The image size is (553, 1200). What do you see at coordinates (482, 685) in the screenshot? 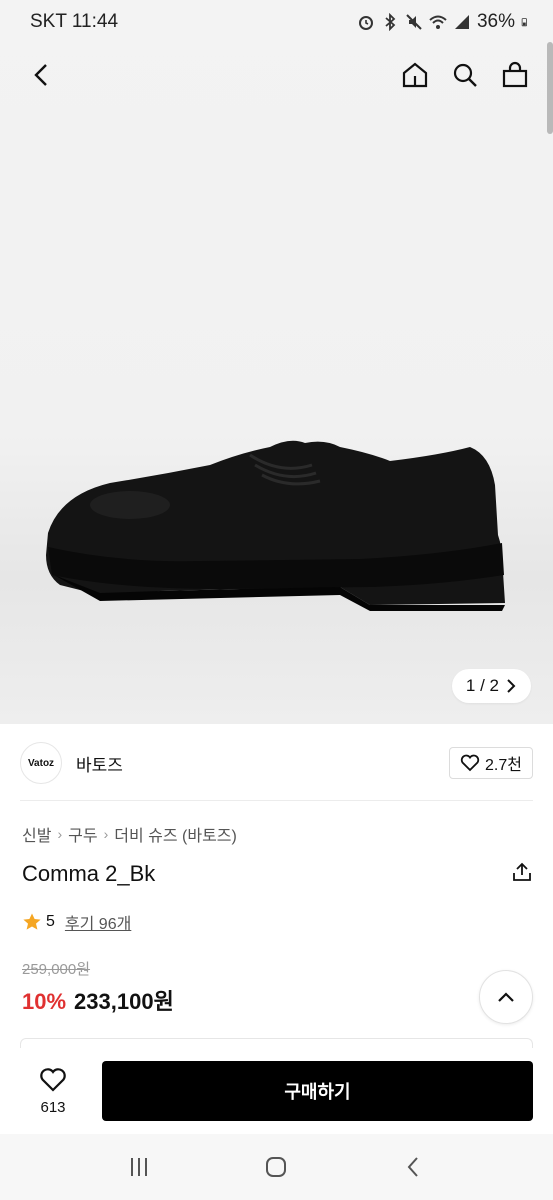
I see `pager-text: 1 / 2` at bounding box center [482, 685].